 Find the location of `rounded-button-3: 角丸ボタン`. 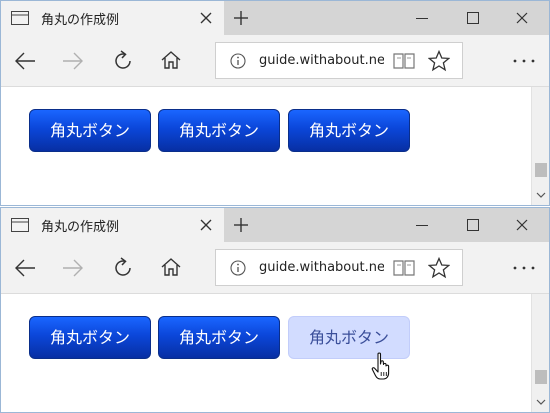

rounded-button-3: 角丸ボタン is located at coordinates (349, 130).